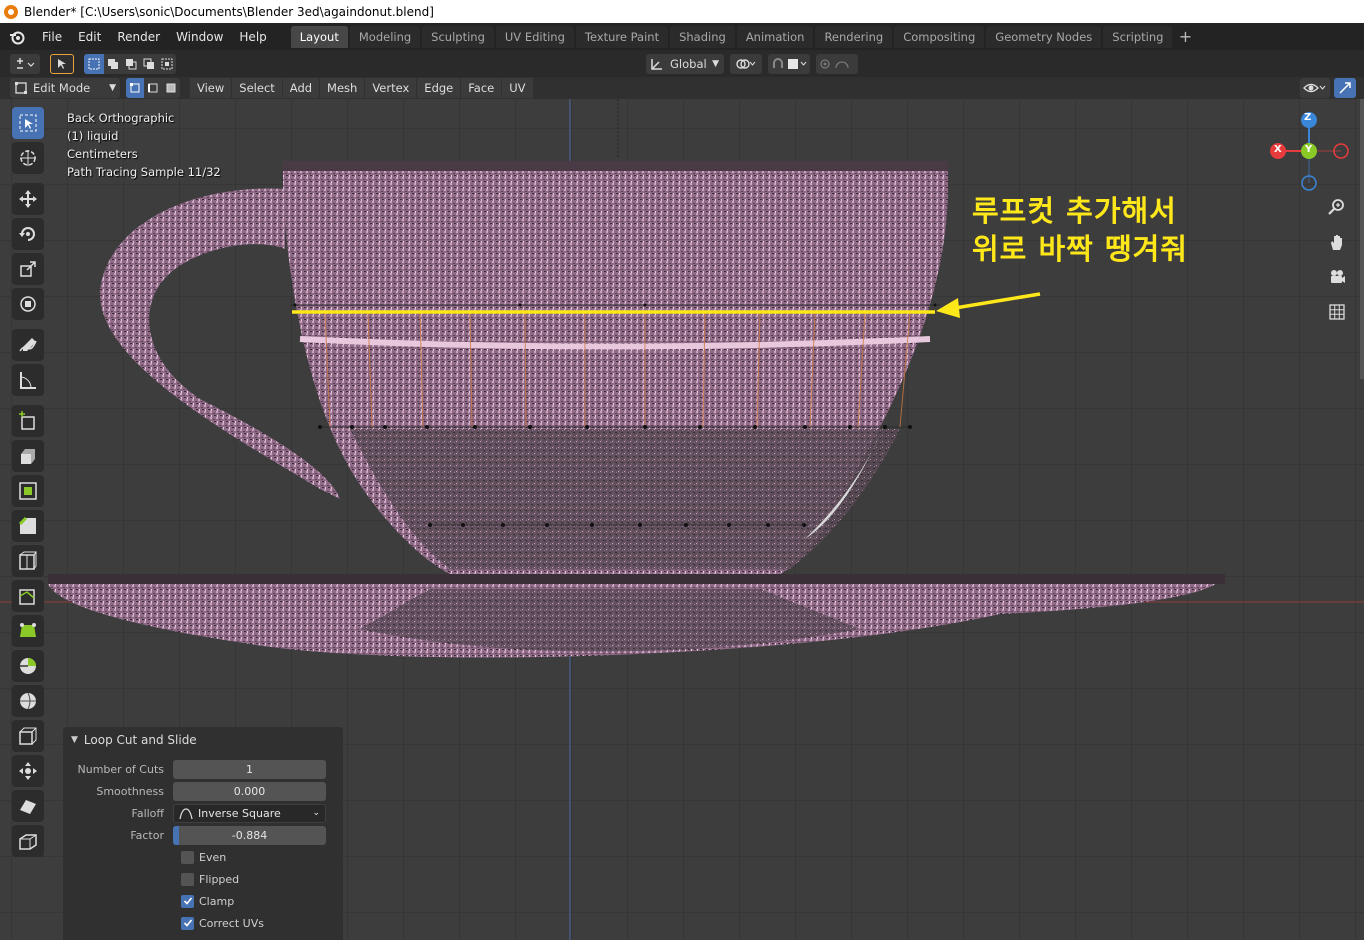 This screenshot has height=940, width=1364. What do you see at coordinates (1337, 312) in the screenshot?
I see `orthographic-grid-icon` at bounding box center [1337, 312].